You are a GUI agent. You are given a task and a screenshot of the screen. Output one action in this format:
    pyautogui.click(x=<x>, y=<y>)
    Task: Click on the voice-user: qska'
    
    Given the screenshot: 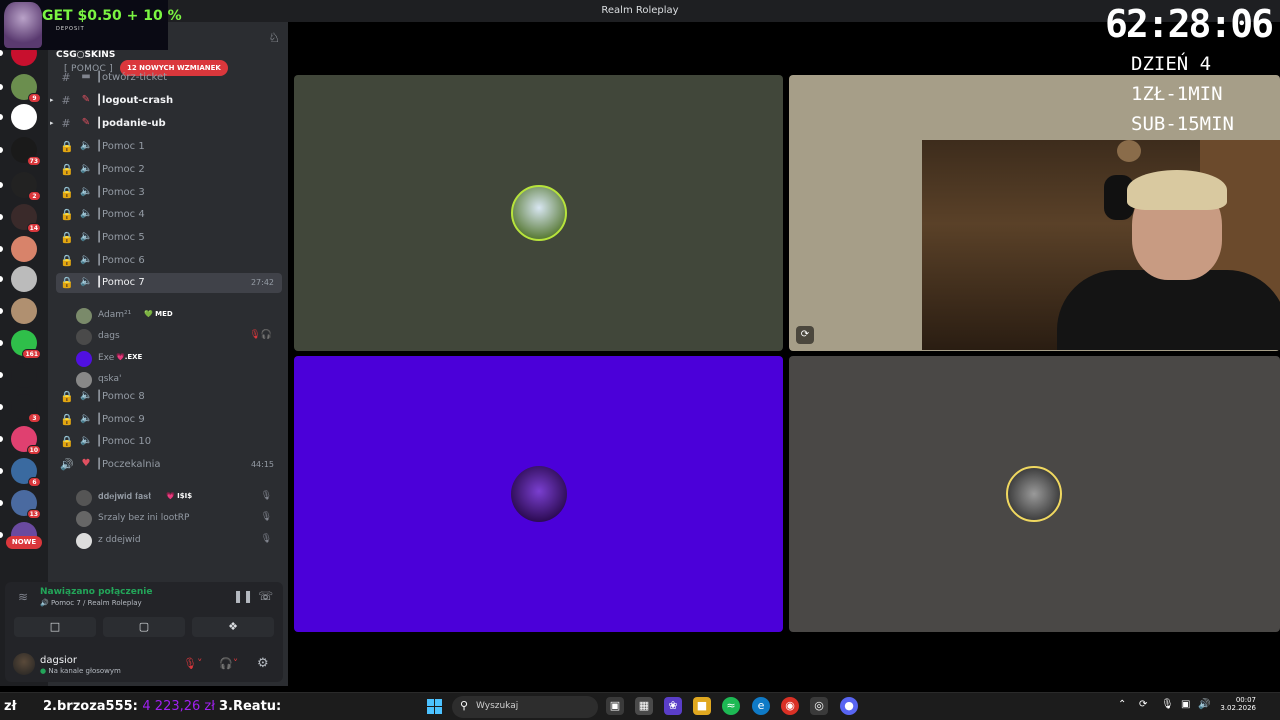 What is the action you would take?
    pyautogui.click(x=179, y=380)
    